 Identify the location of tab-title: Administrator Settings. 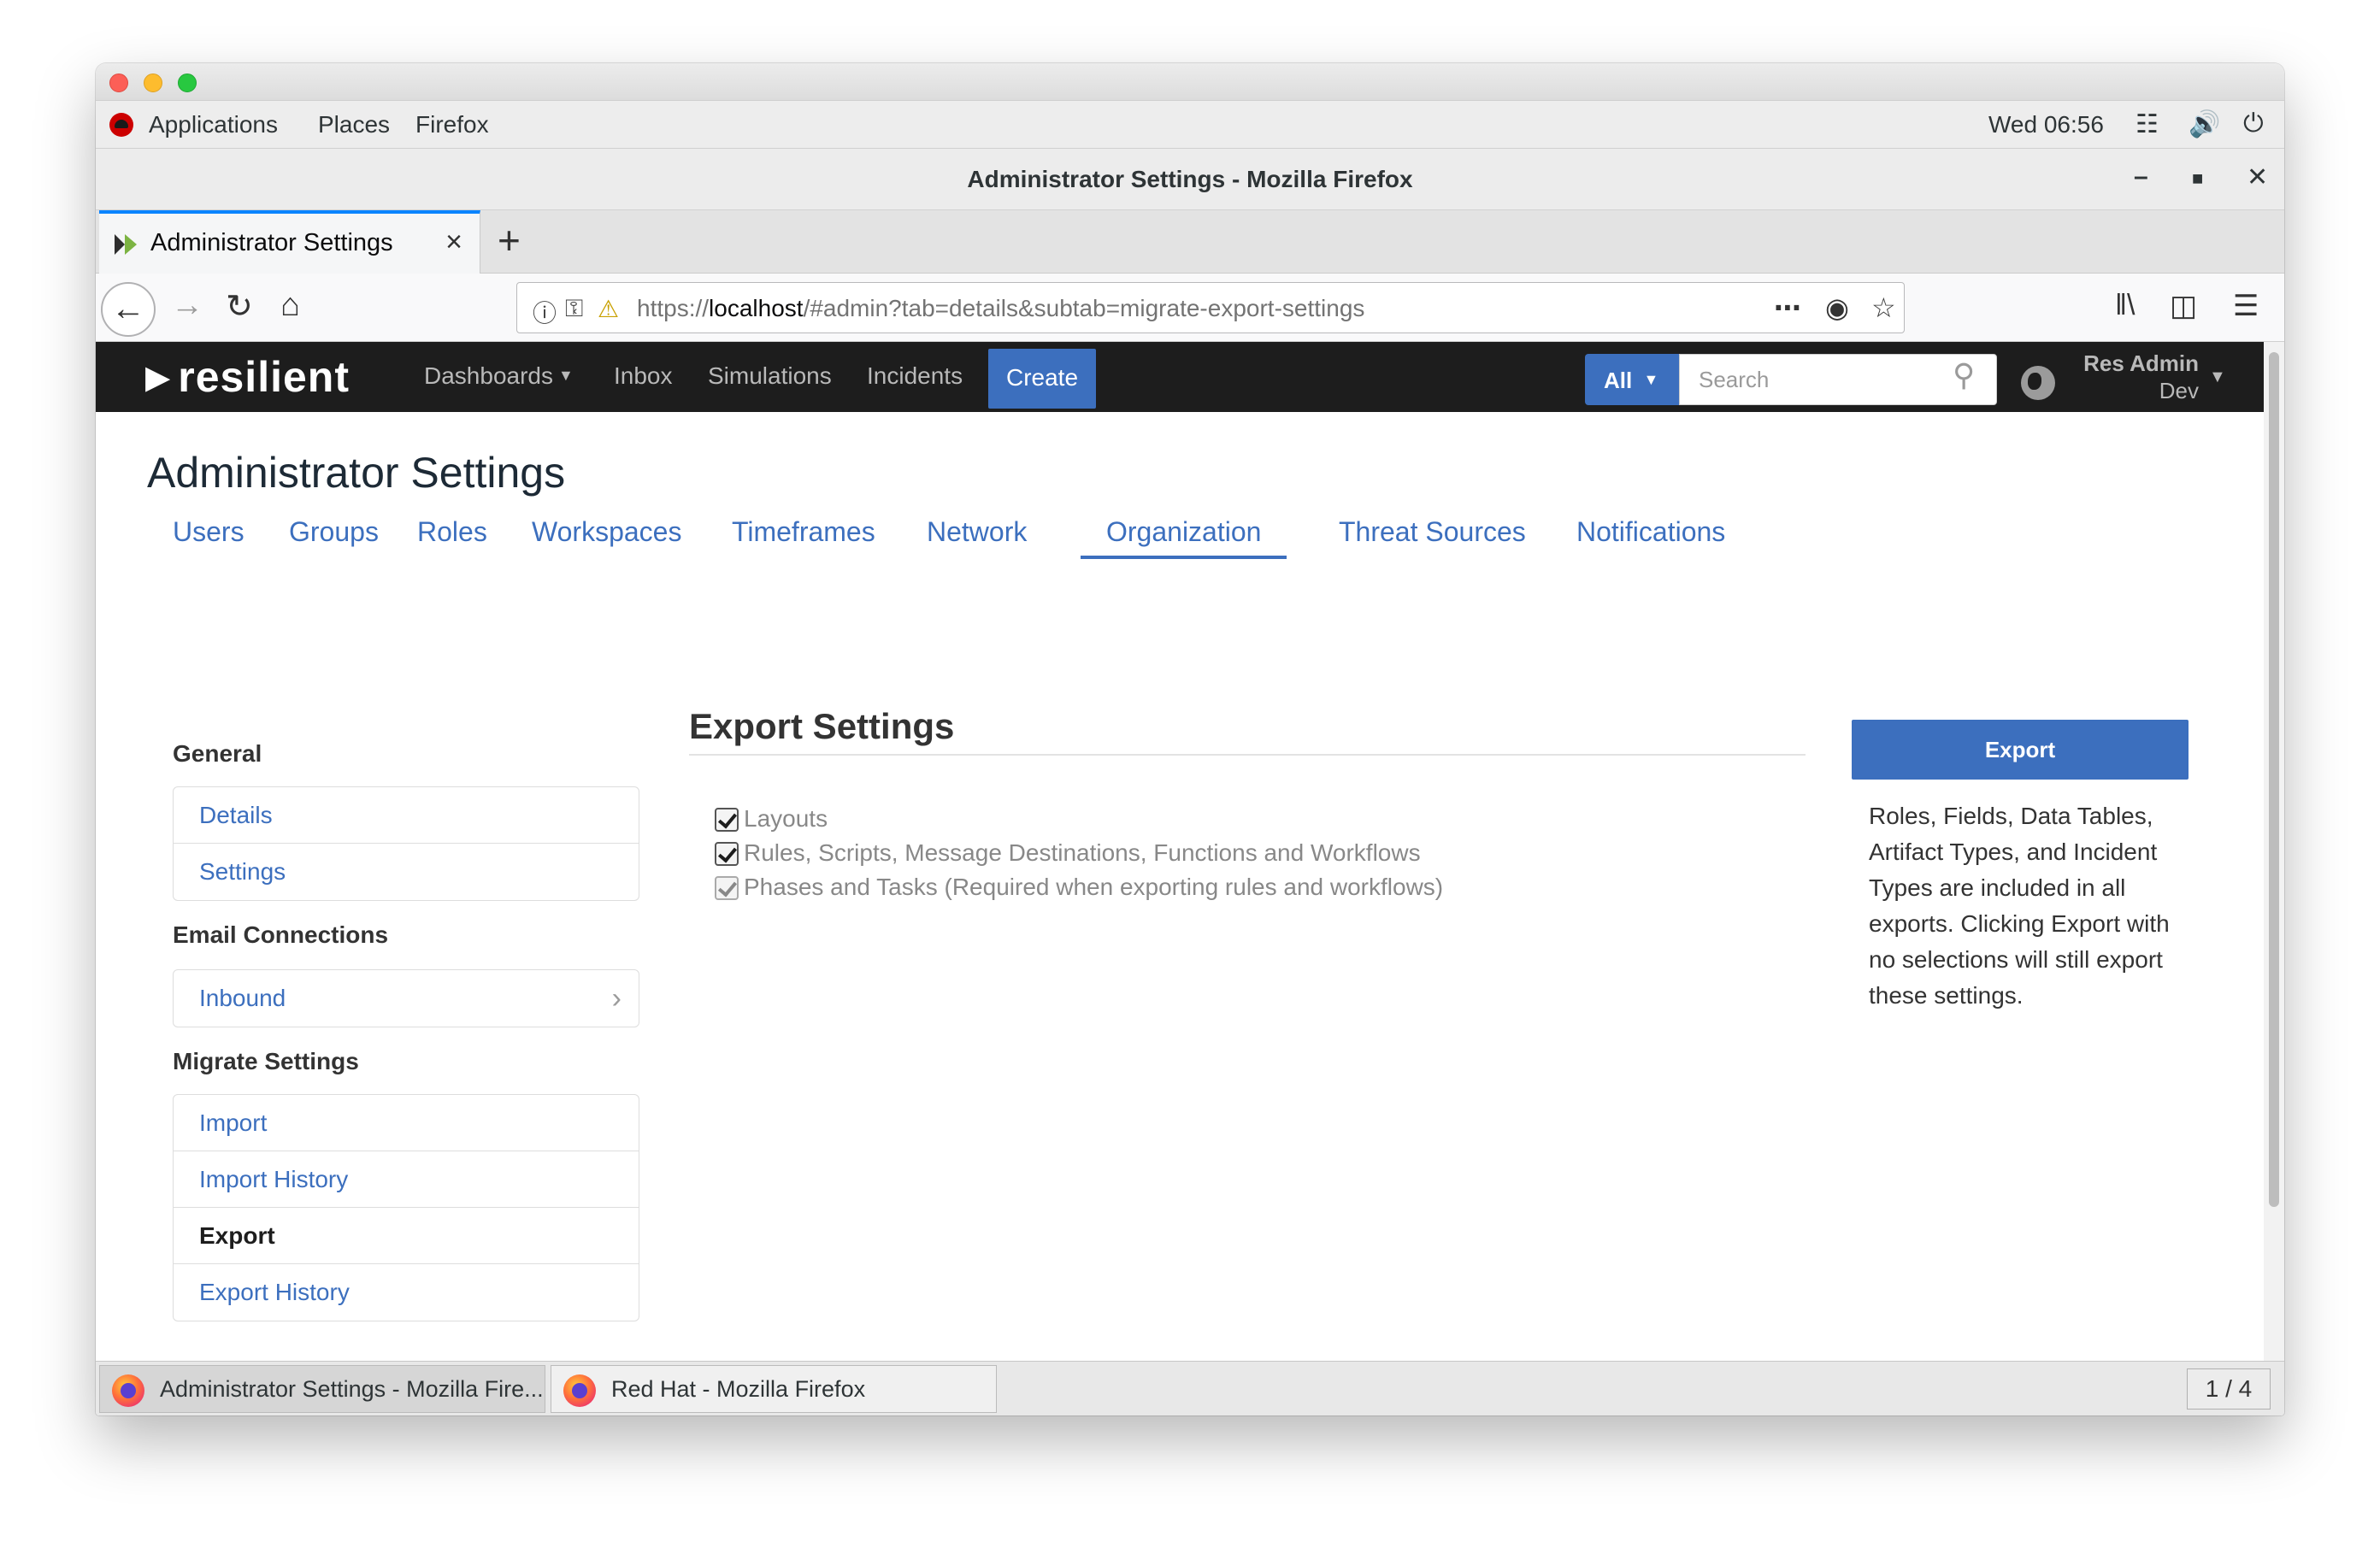
(271, 243).